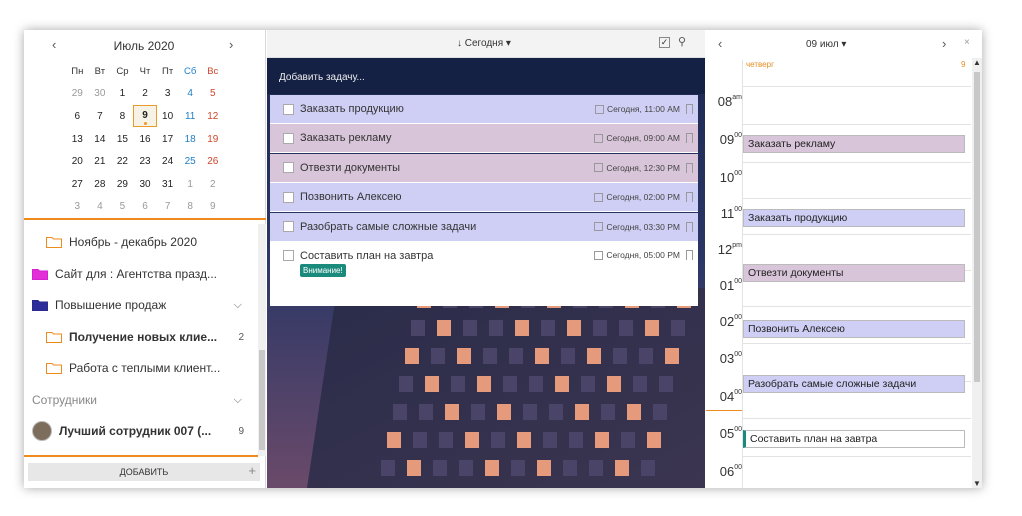 The image size is (1022, 516). I want to click on calendar-day: 13, so click(77, 139).